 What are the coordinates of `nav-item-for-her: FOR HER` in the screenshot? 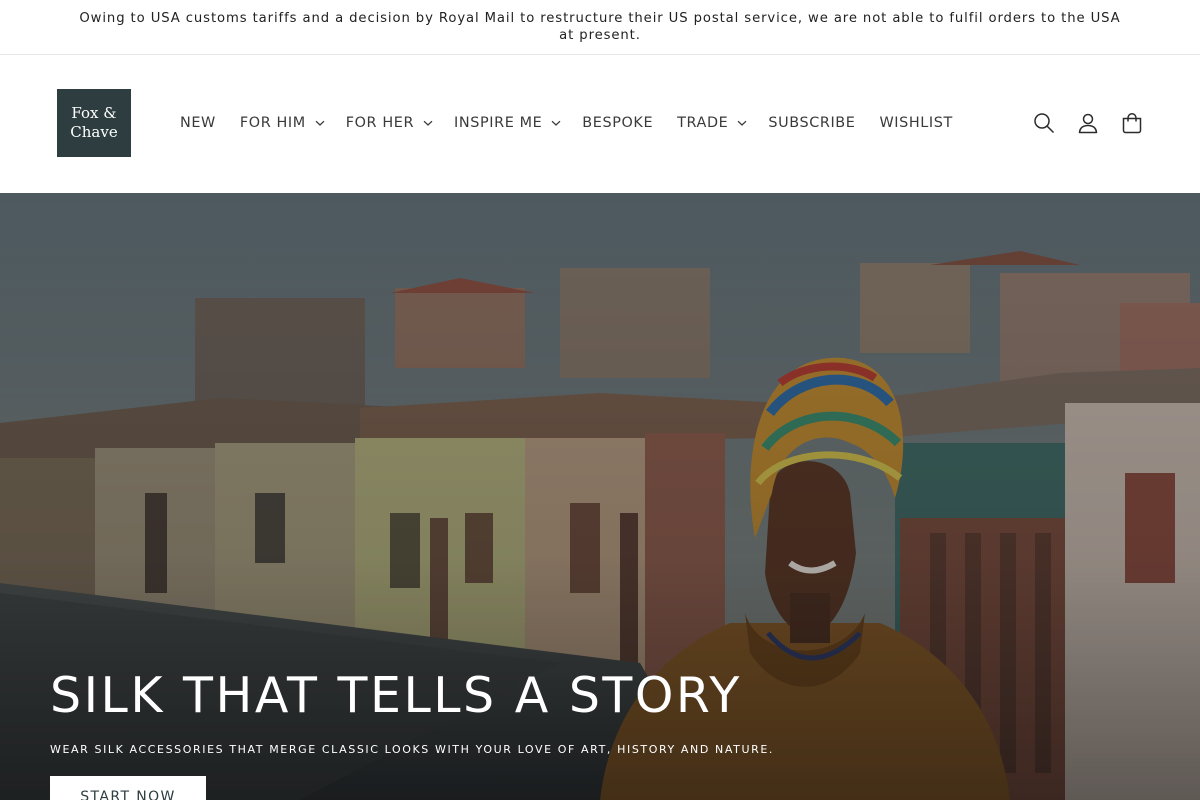 It's located at (384, 123).